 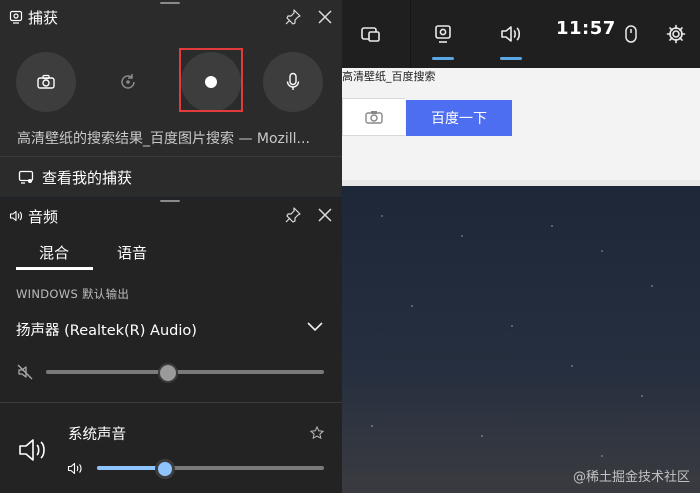 I want to click on audio-header: 音频, so click(x=171, y=216).